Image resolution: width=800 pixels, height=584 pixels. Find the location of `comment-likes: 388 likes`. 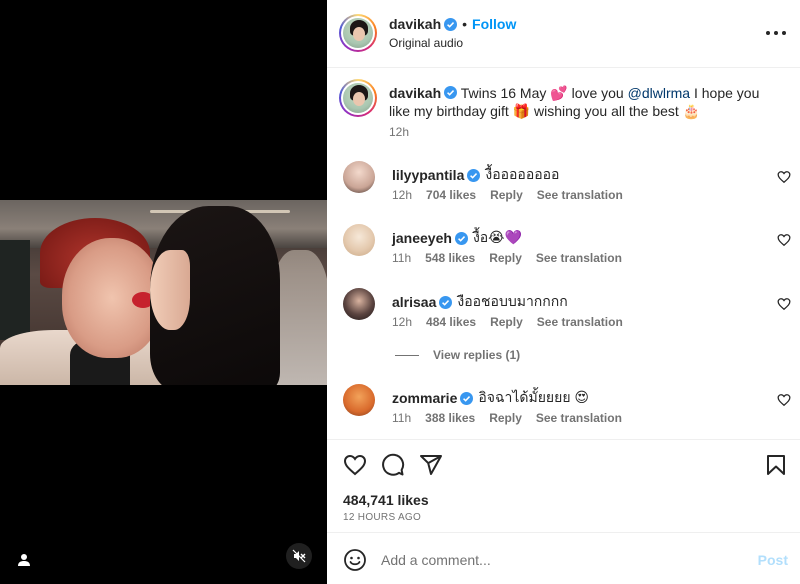

comment-likes: 388 likes is located at coordinates (450, 418).